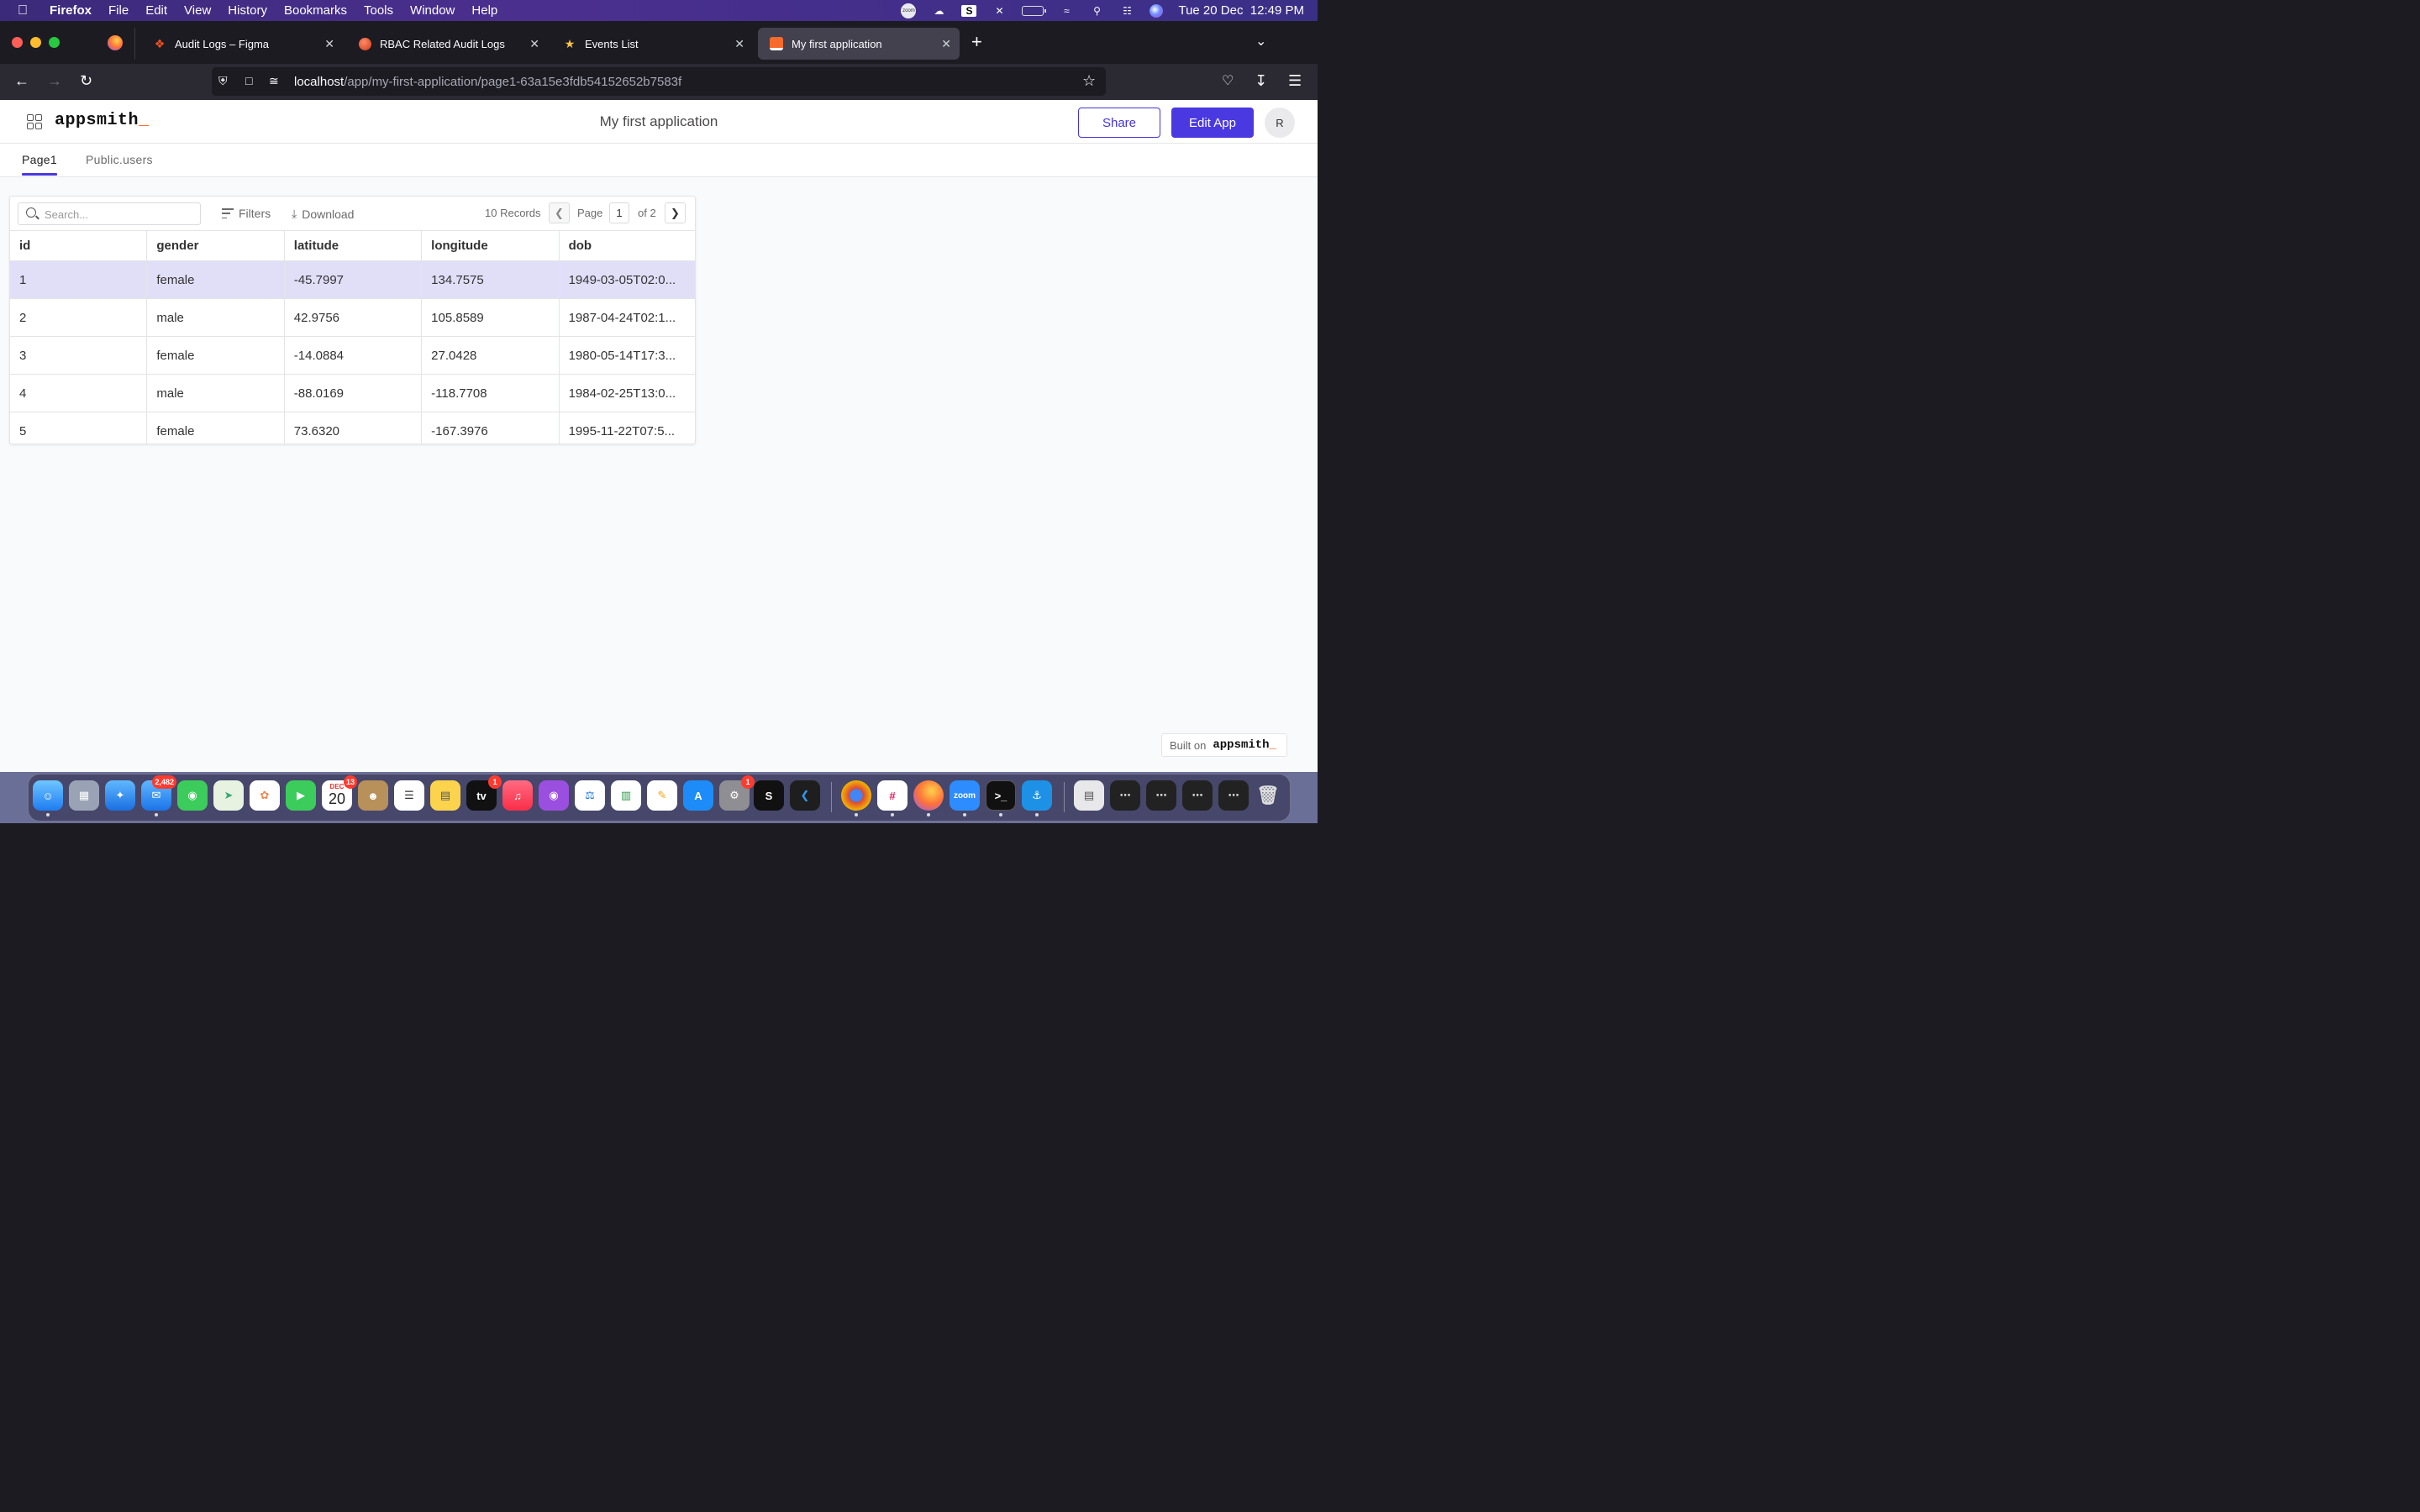 The width and height of the screenshot is (2420, 1512). What do you see at coordinates (39, 164) in the screenshot?
I see `tab-page1: Page1` at bounding box center [39, 164].